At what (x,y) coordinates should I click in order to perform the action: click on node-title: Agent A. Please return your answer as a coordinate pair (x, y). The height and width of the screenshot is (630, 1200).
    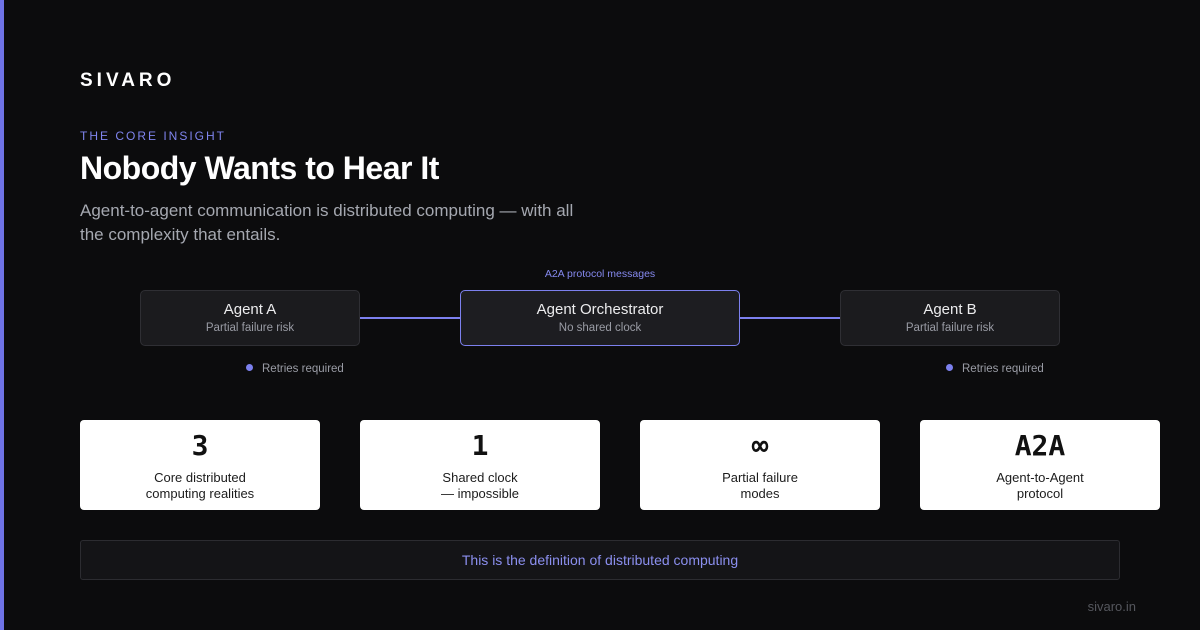
    Looking at the image, I should click on (250, 309).